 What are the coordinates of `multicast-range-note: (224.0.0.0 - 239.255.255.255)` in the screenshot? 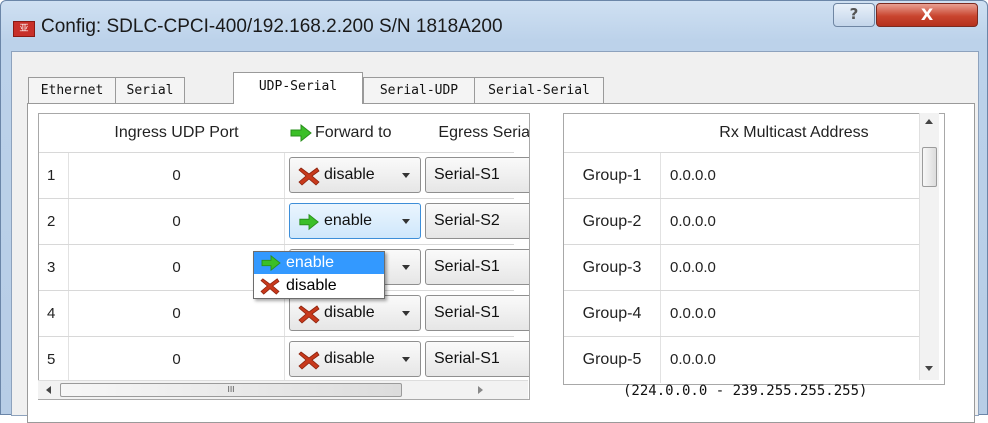 It's located at (745, 391).